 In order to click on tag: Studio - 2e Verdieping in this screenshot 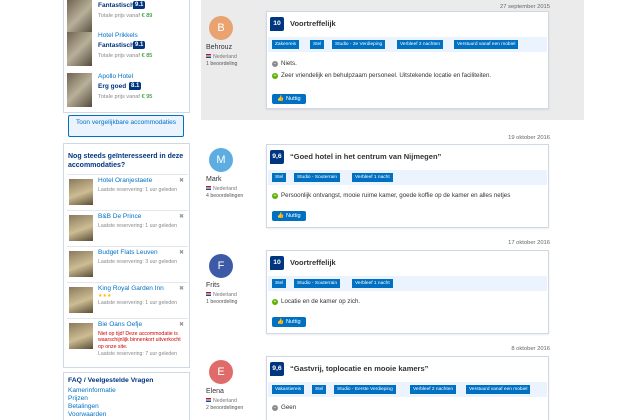, I will do `click(359, 44)`.